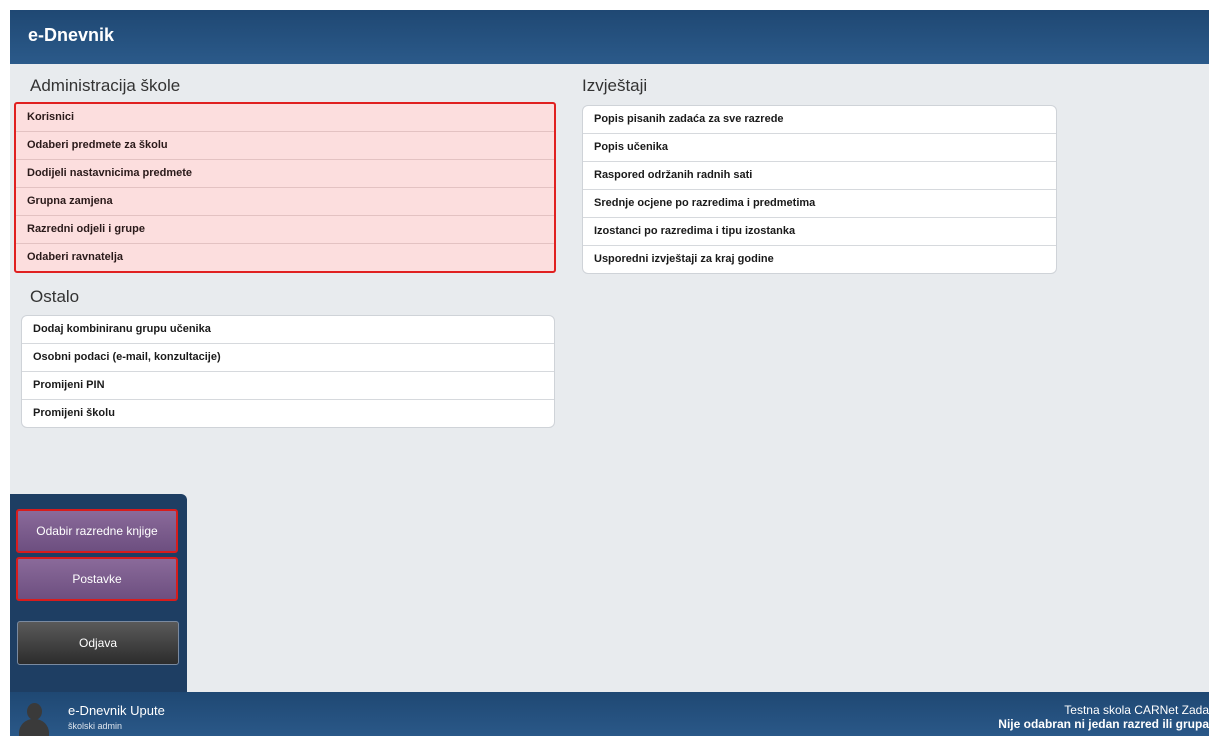 The image size is (1209, 736). What do you see at coordinates (1103, 724) in the screenshot?
I see `class-status: Nije odabran ni jedan razred ili grupa` at bounding box center [1103, 724].